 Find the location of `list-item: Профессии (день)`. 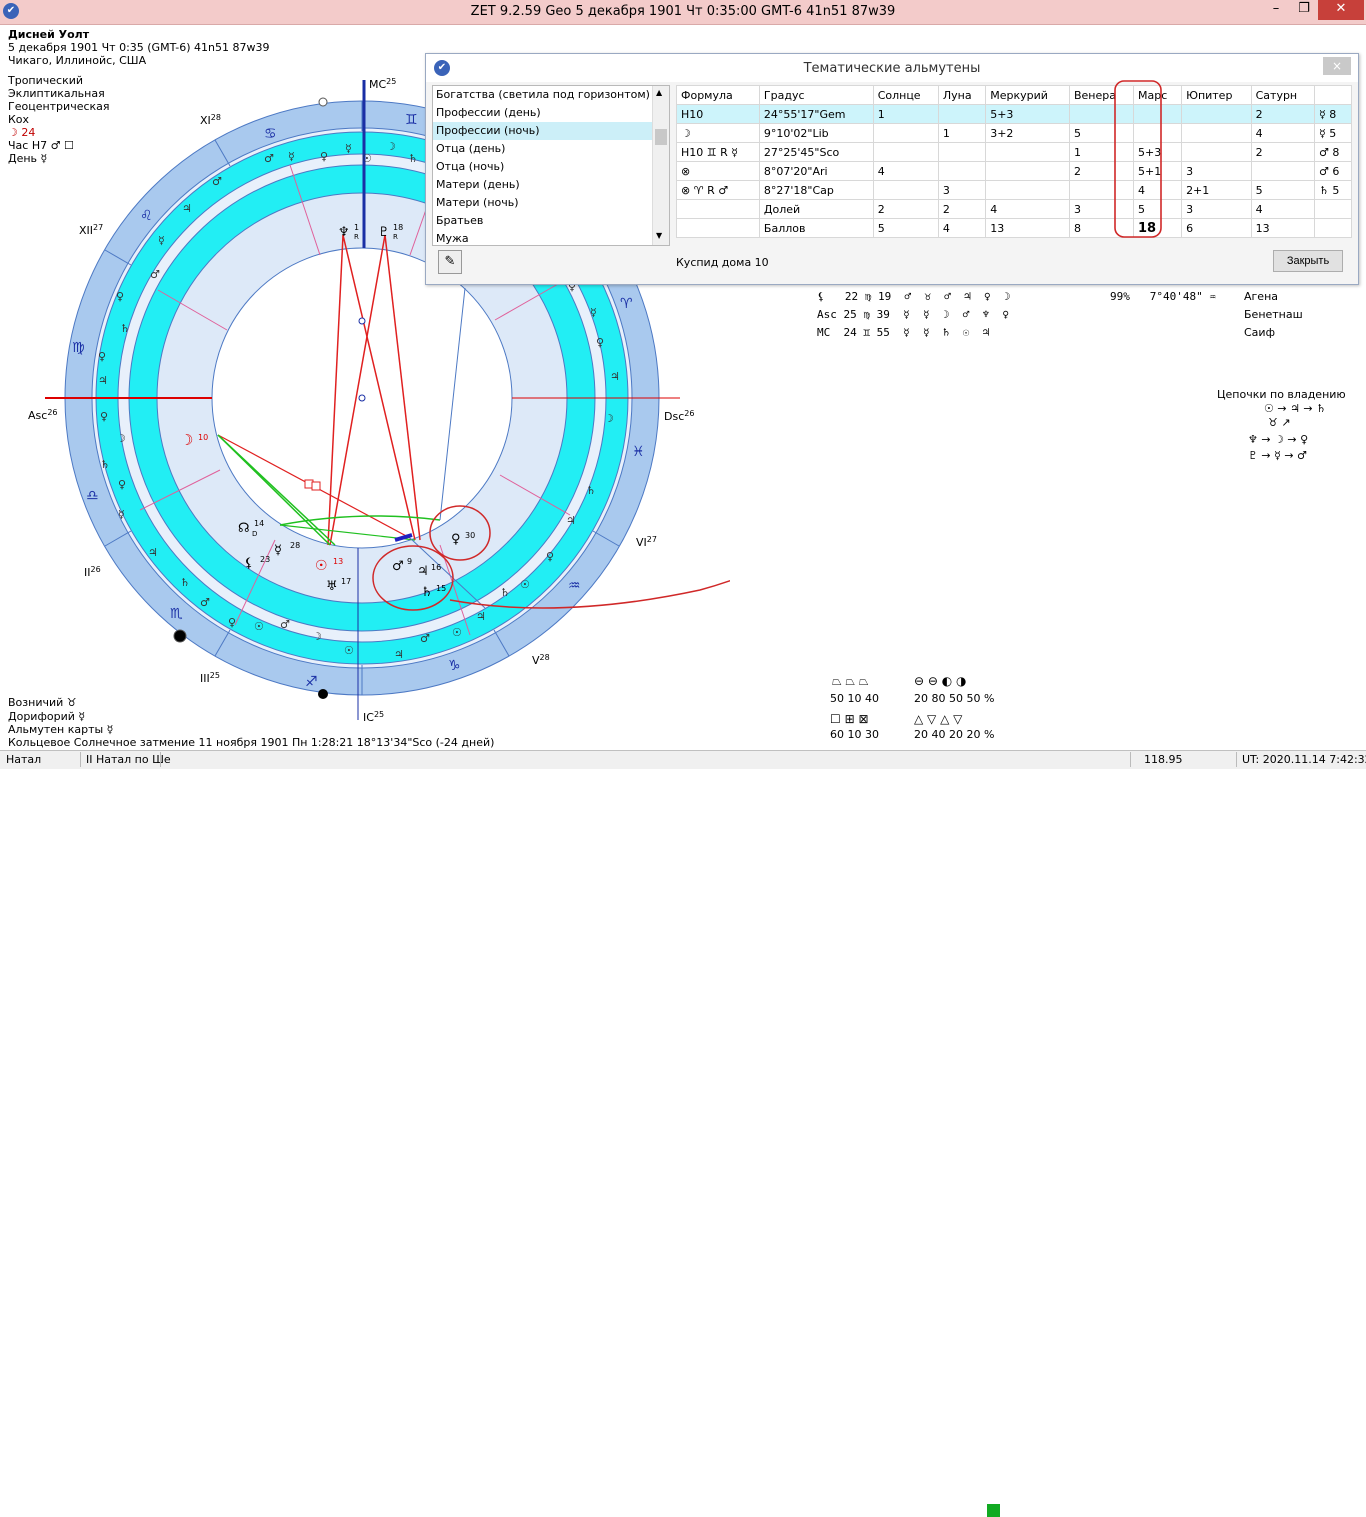

list-item: Профессии (день) is located at coordinates (551, 113).